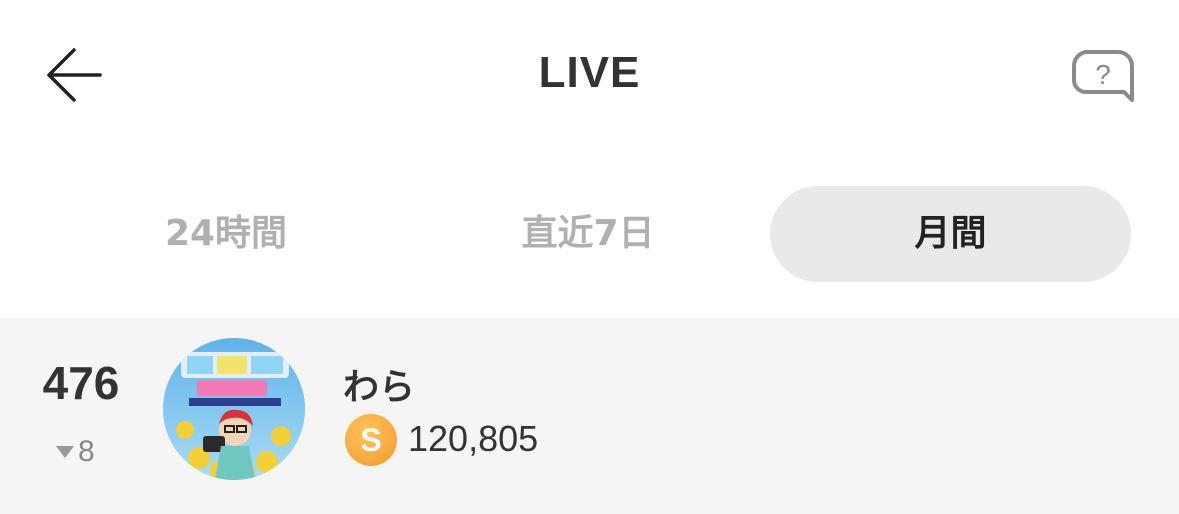 The width and height of the screenshot is (1179, 514). Describe the element at coordinates (950, 234) in the screenshot. I see `tab-monthly: 月間` at that location.